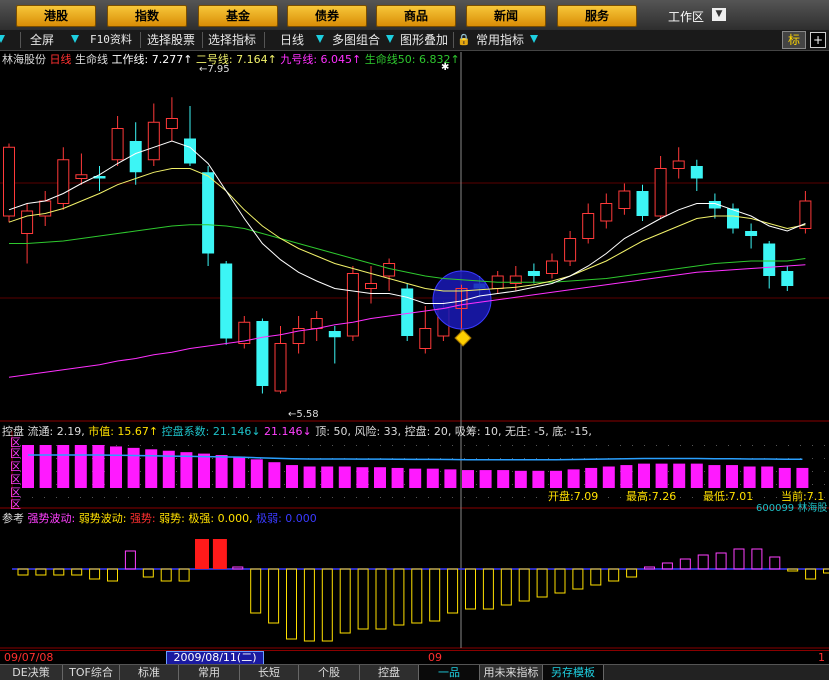  Describe the element at coordinates (149, 672) in the screenshot. I see `tab-standard: 标准` at that location.